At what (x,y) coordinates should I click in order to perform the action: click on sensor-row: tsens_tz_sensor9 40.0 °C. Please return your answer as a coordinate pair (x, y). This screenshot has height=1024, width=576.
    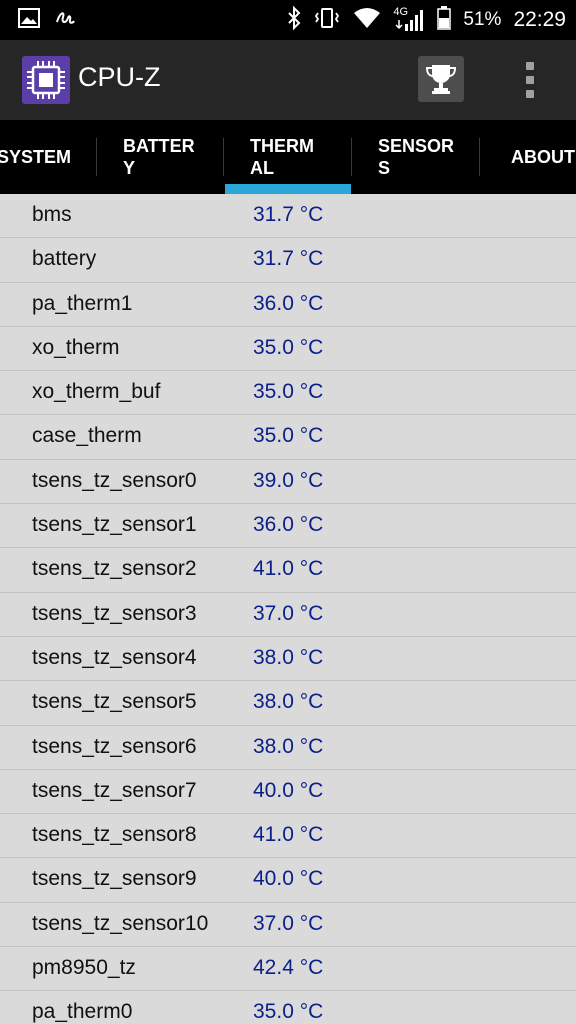
    Looking at the image, I should click on (288, 880).